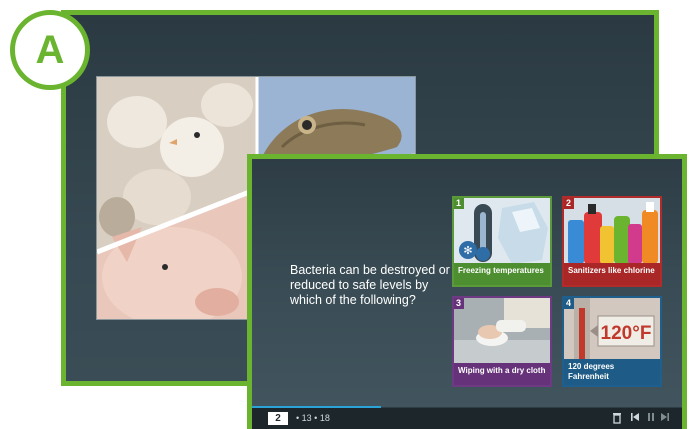  Describe the element at coordinates (502, 341) in the screenshot. I see `answer-option-3: 3 Wiping with a dry cloth` at that location.